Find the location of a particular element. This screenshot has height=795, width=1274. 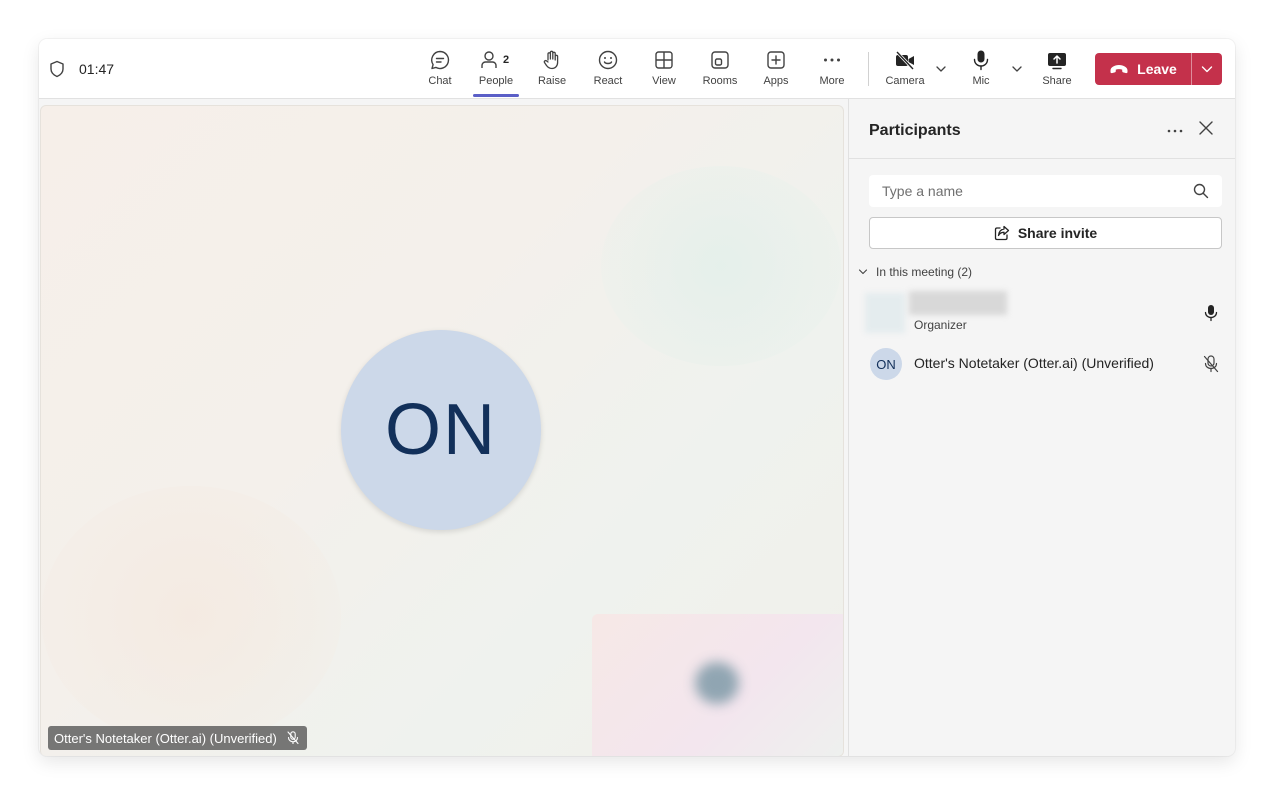

self-video-tile is located at coordinates (717, 685).